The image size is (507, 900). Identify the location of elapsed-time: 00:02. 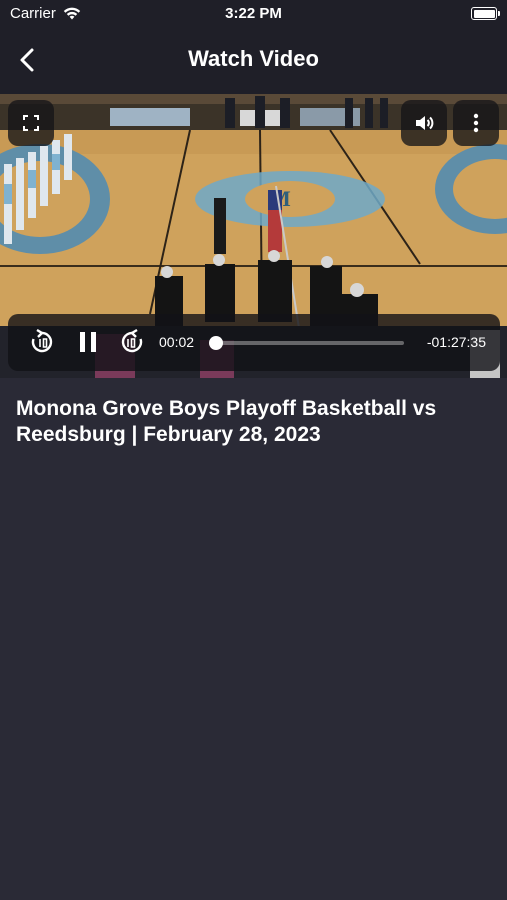
(177, 342).